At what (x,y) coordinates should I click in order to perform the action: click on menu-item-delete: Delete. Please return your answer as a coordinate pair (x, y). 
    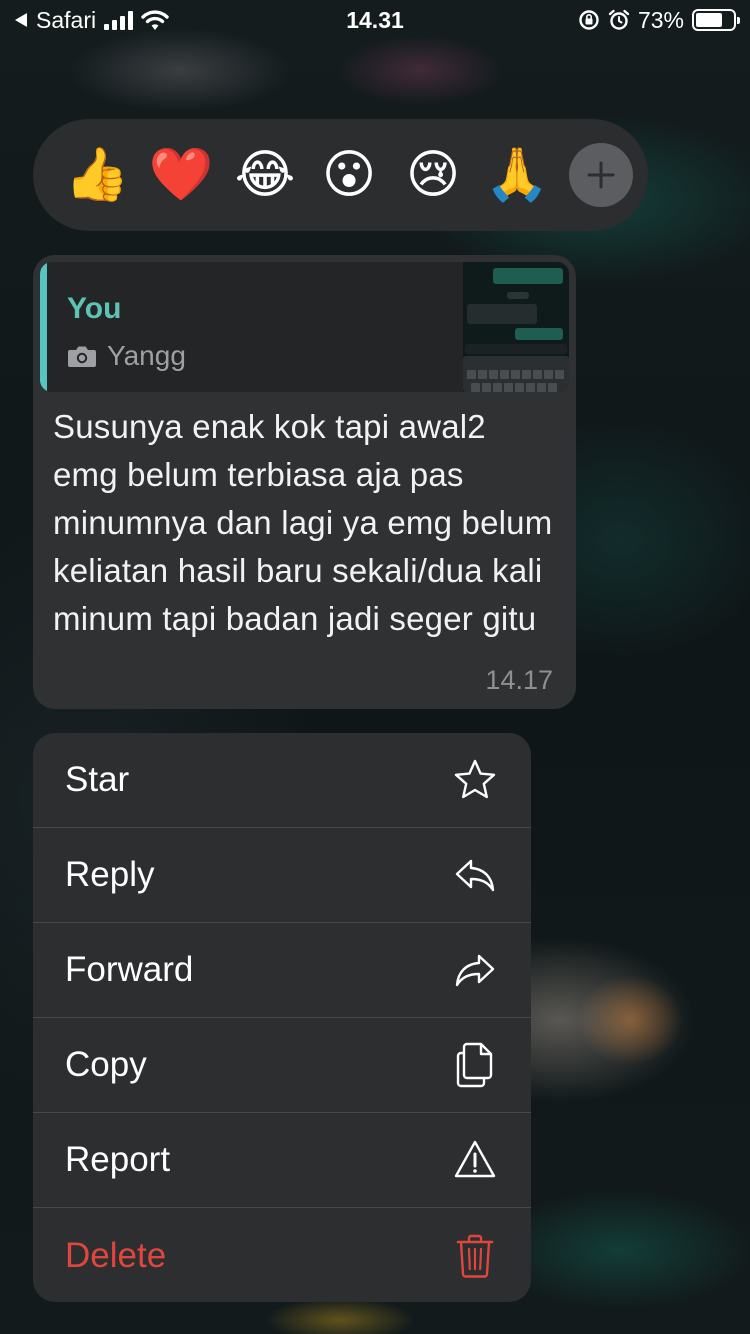
    Looking at the image, I should click on (282, 1255).